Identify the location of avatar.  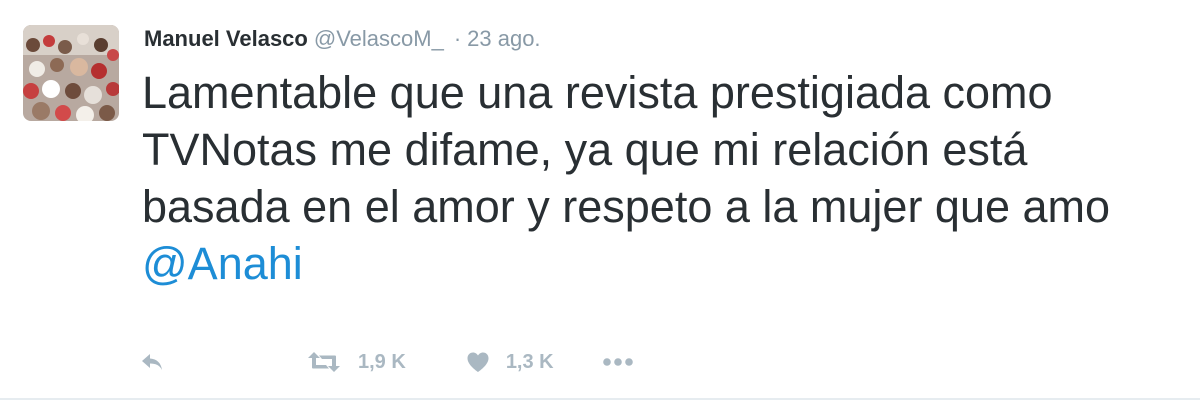
(71, 73).